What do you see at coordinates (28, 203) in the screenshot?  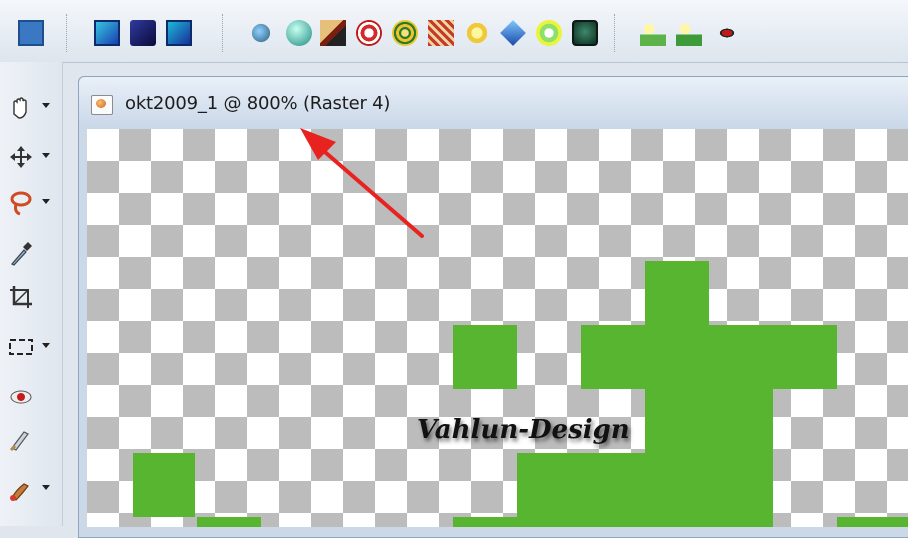 I see `lasso-tool-icon` at bounding box center [28, 203].